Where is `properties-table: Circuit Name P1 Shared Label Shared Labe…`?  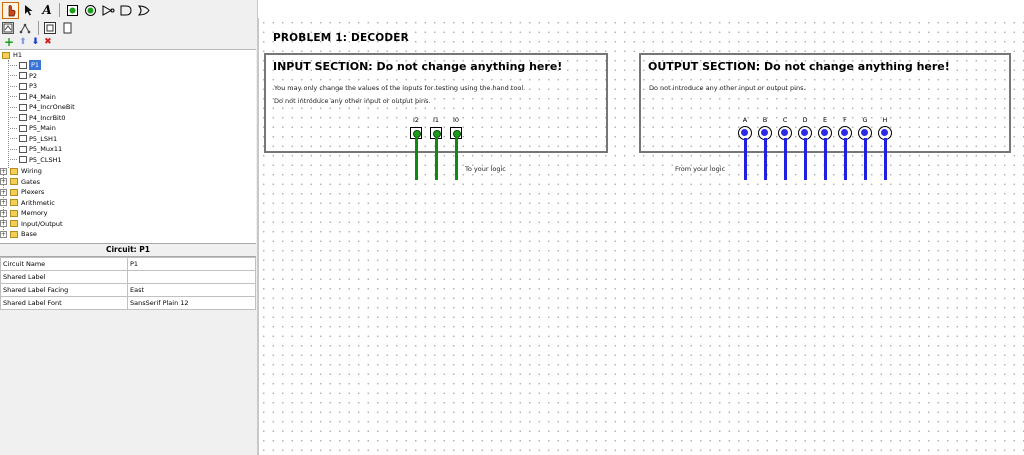 properties-table: Circuit Name P1 Shared Label Shared Labe… is located at coordinates (128, 283).